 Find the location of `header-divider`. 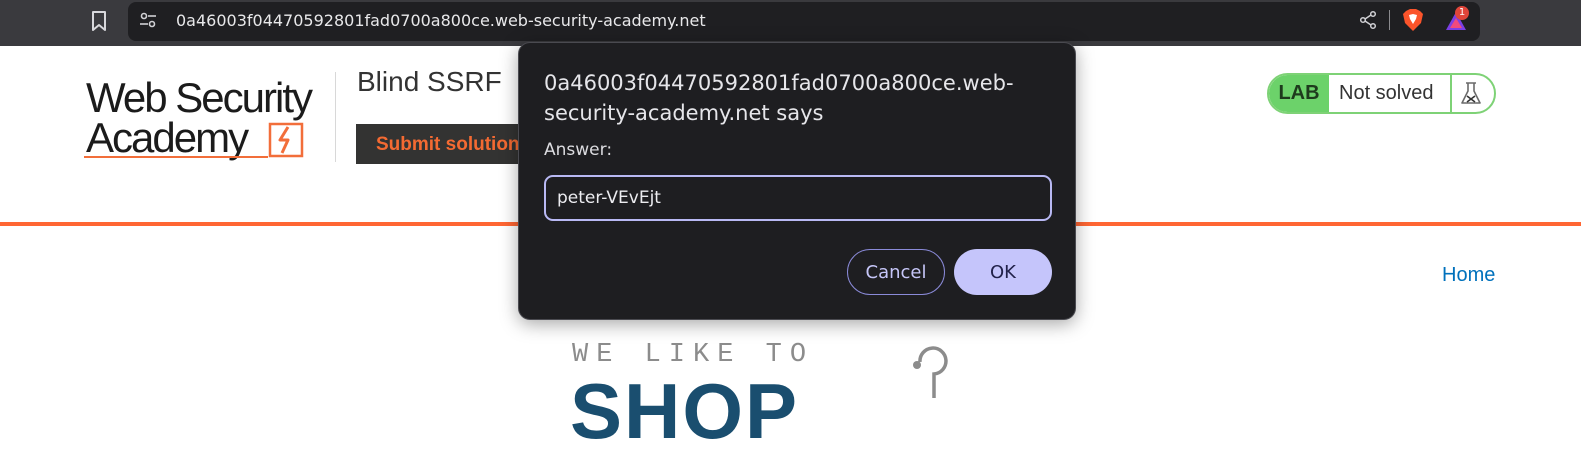

header-divider is located at coordinates (335, 117).